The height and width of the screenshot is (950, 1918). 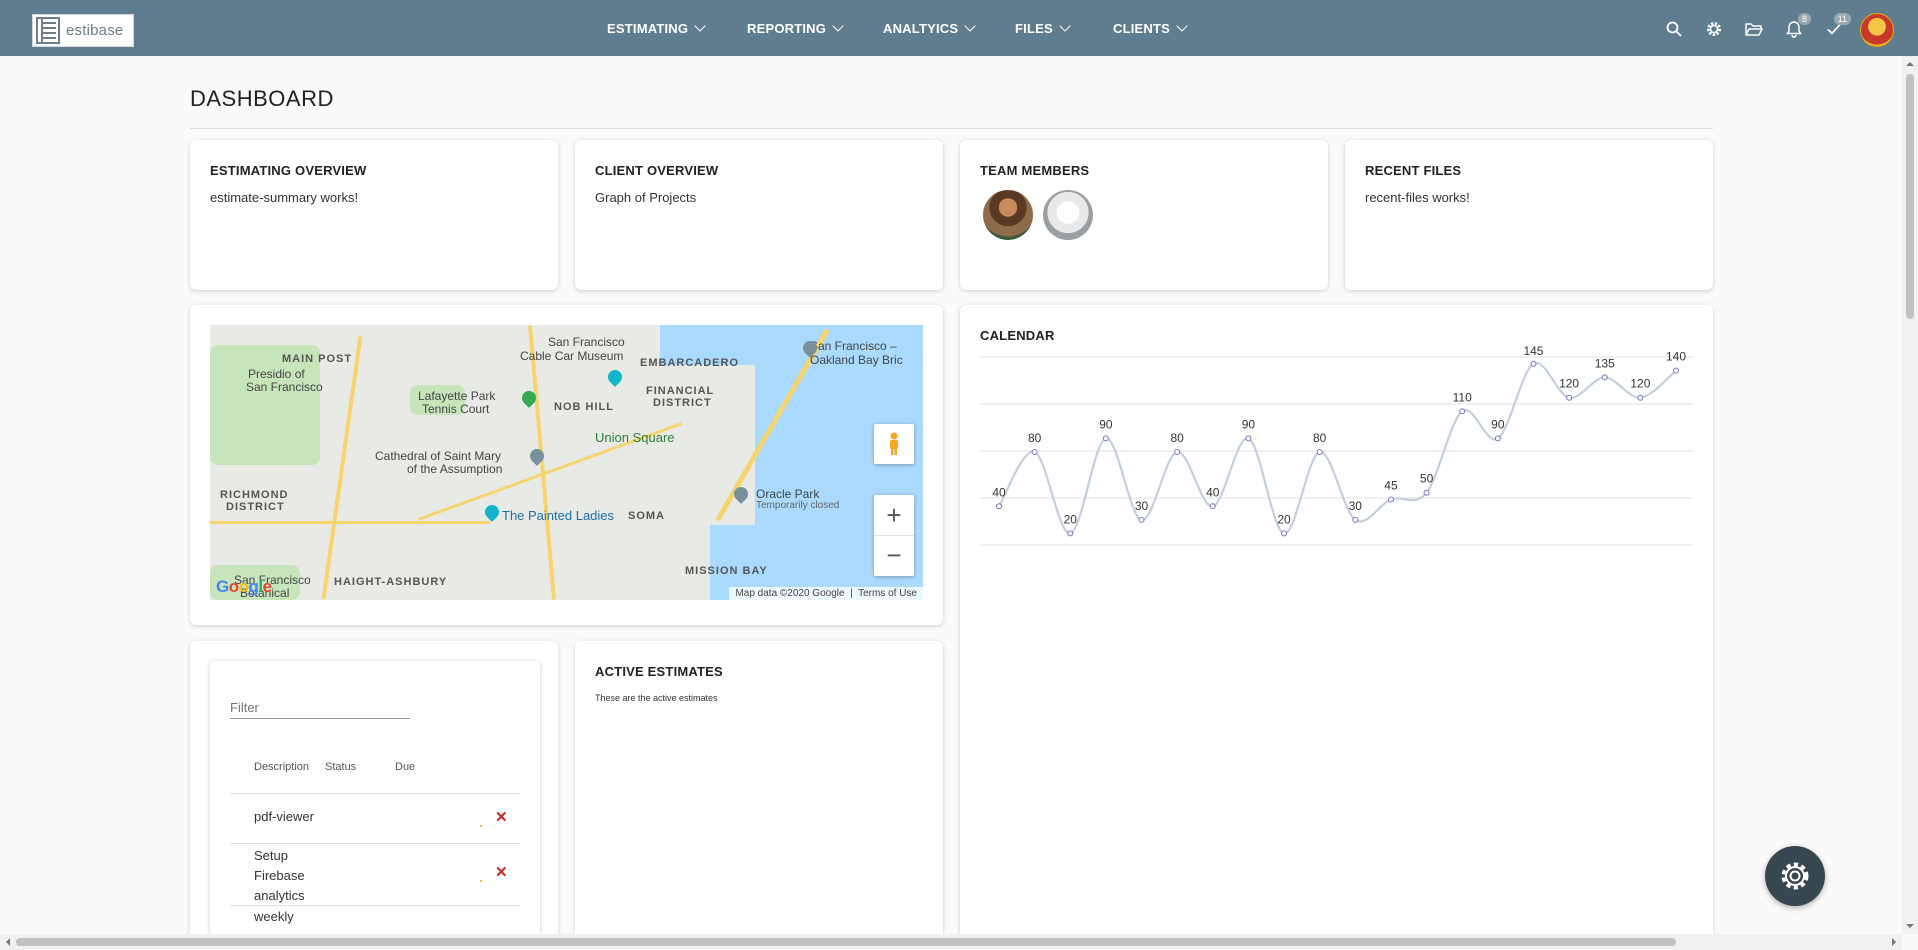 What do you see at coordinates (846, 942) in the screenshot?
I see `horizontal-scroll-thumb` at bounding box center [846, 942].